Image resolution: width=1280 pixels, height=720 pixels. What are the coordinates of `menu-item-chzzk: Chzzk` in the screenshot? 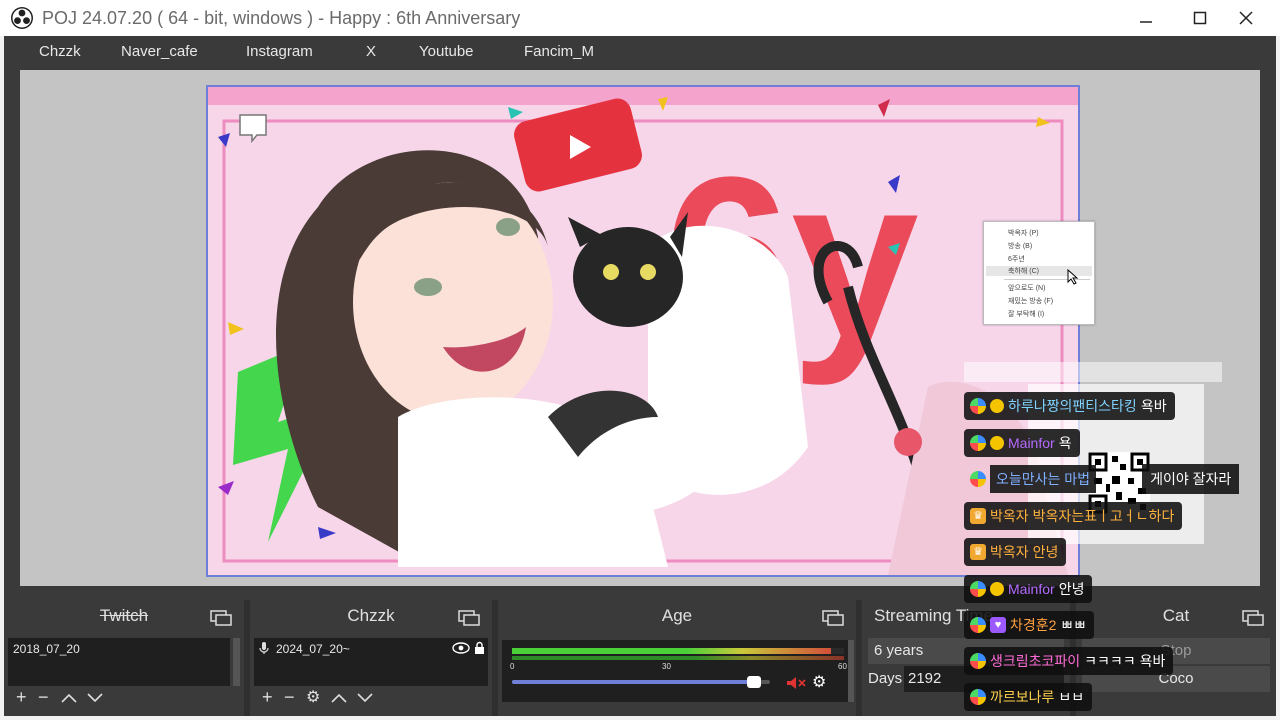 It's located at (60, 51).